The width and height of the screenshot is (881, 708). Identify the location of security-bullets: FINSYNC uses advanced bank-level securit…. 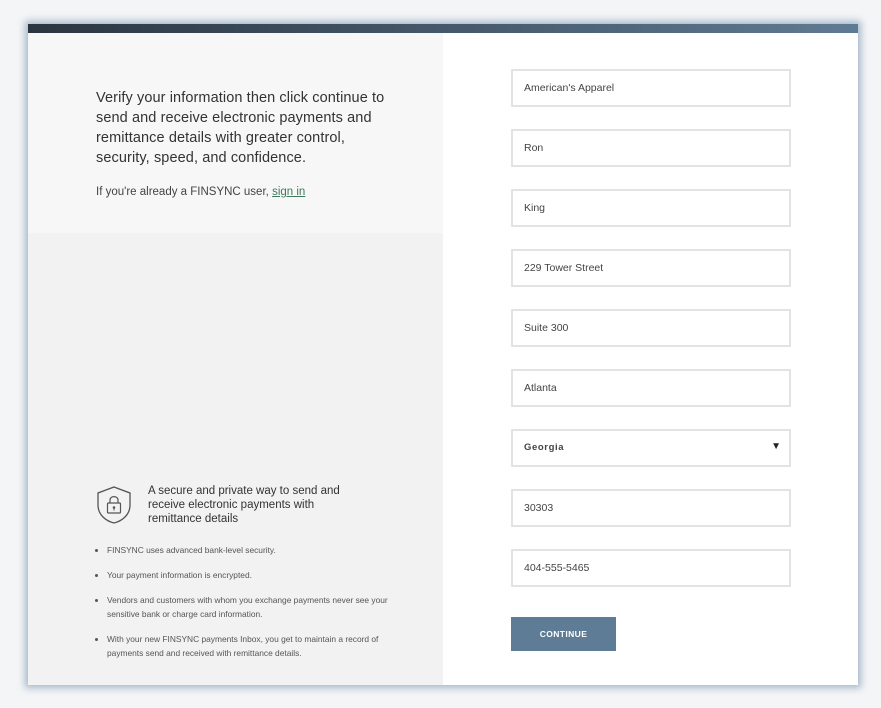
(245, 607).